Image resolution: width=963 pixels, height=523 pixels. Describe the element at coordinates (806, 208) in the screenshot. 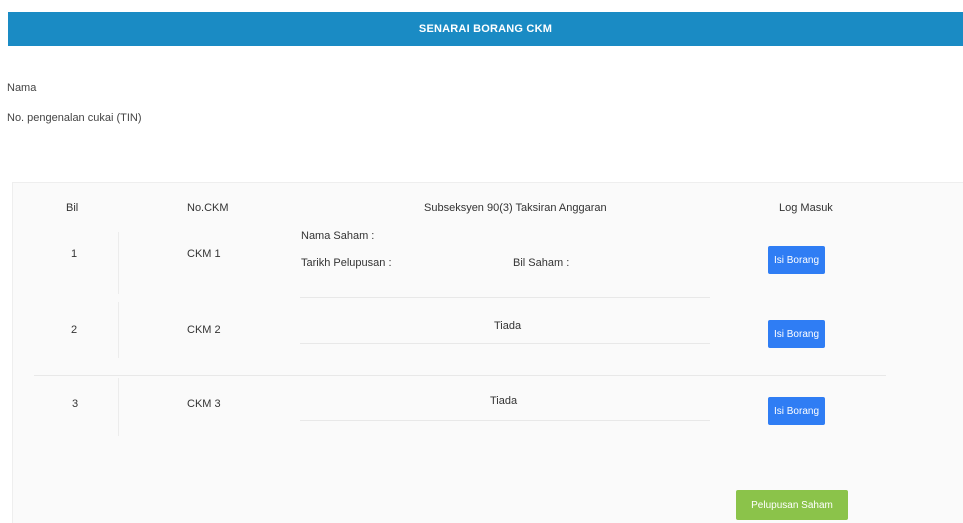

I see `header-log-masuk: Log Masuk` at that location.